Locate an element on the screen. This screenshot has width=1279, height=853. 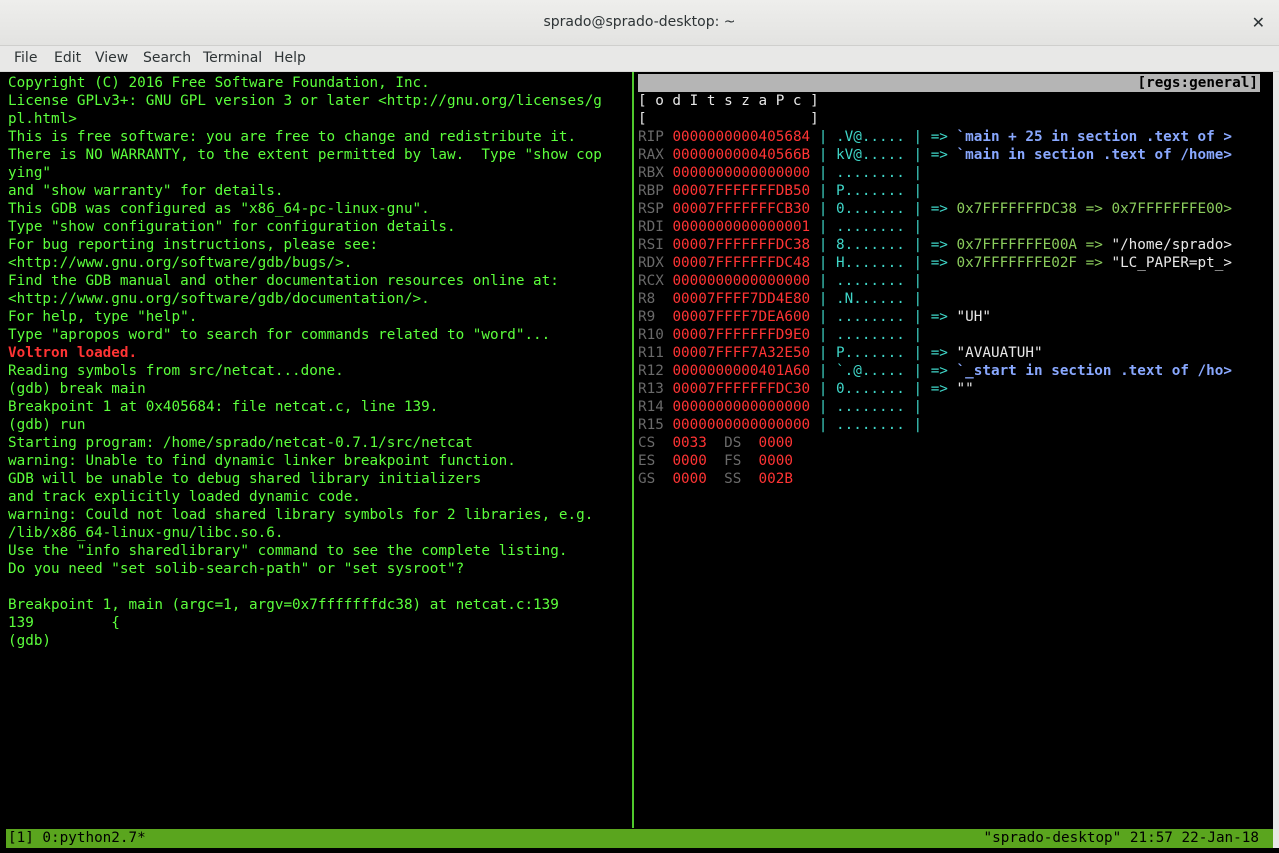
pane-divider is located at coordinates (633, 450).